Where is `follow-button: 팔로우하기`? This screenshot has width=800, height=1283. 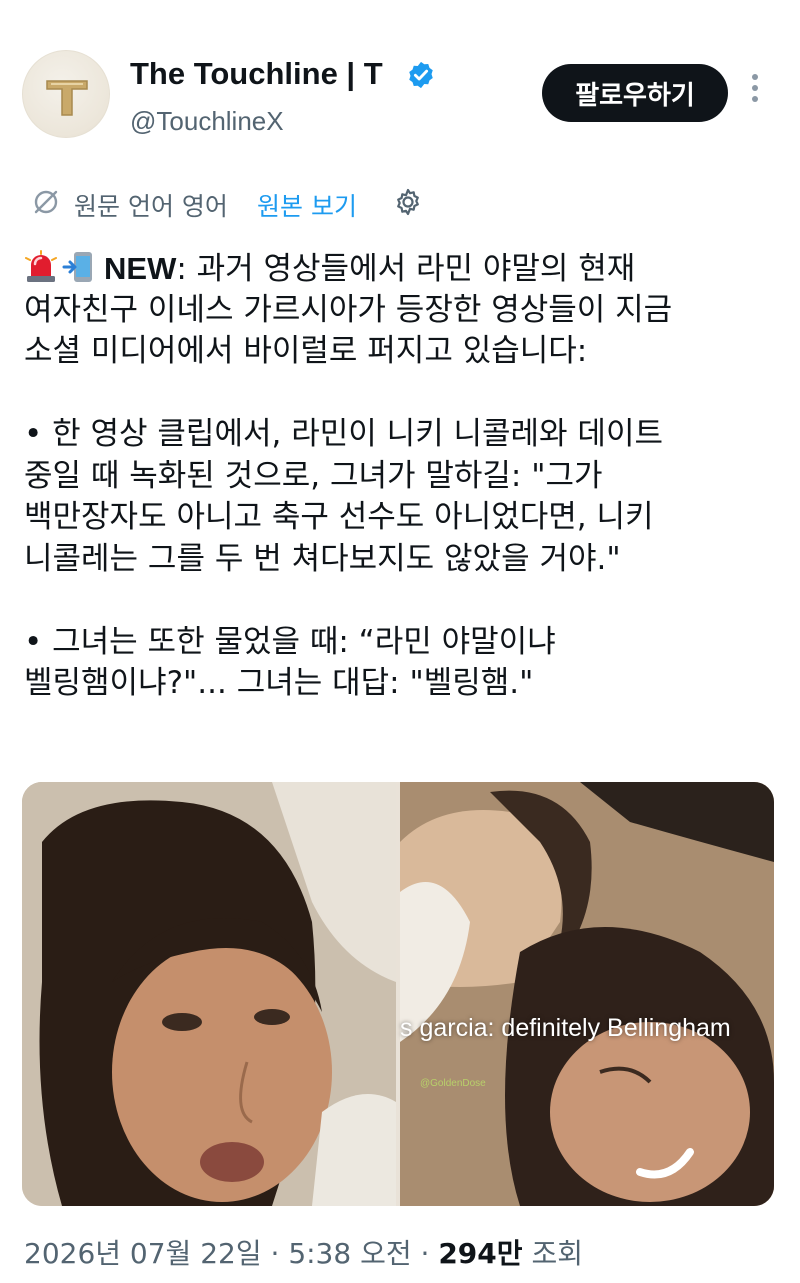 follow-button: 팔로우하기 is located at coordinates (635, 93).